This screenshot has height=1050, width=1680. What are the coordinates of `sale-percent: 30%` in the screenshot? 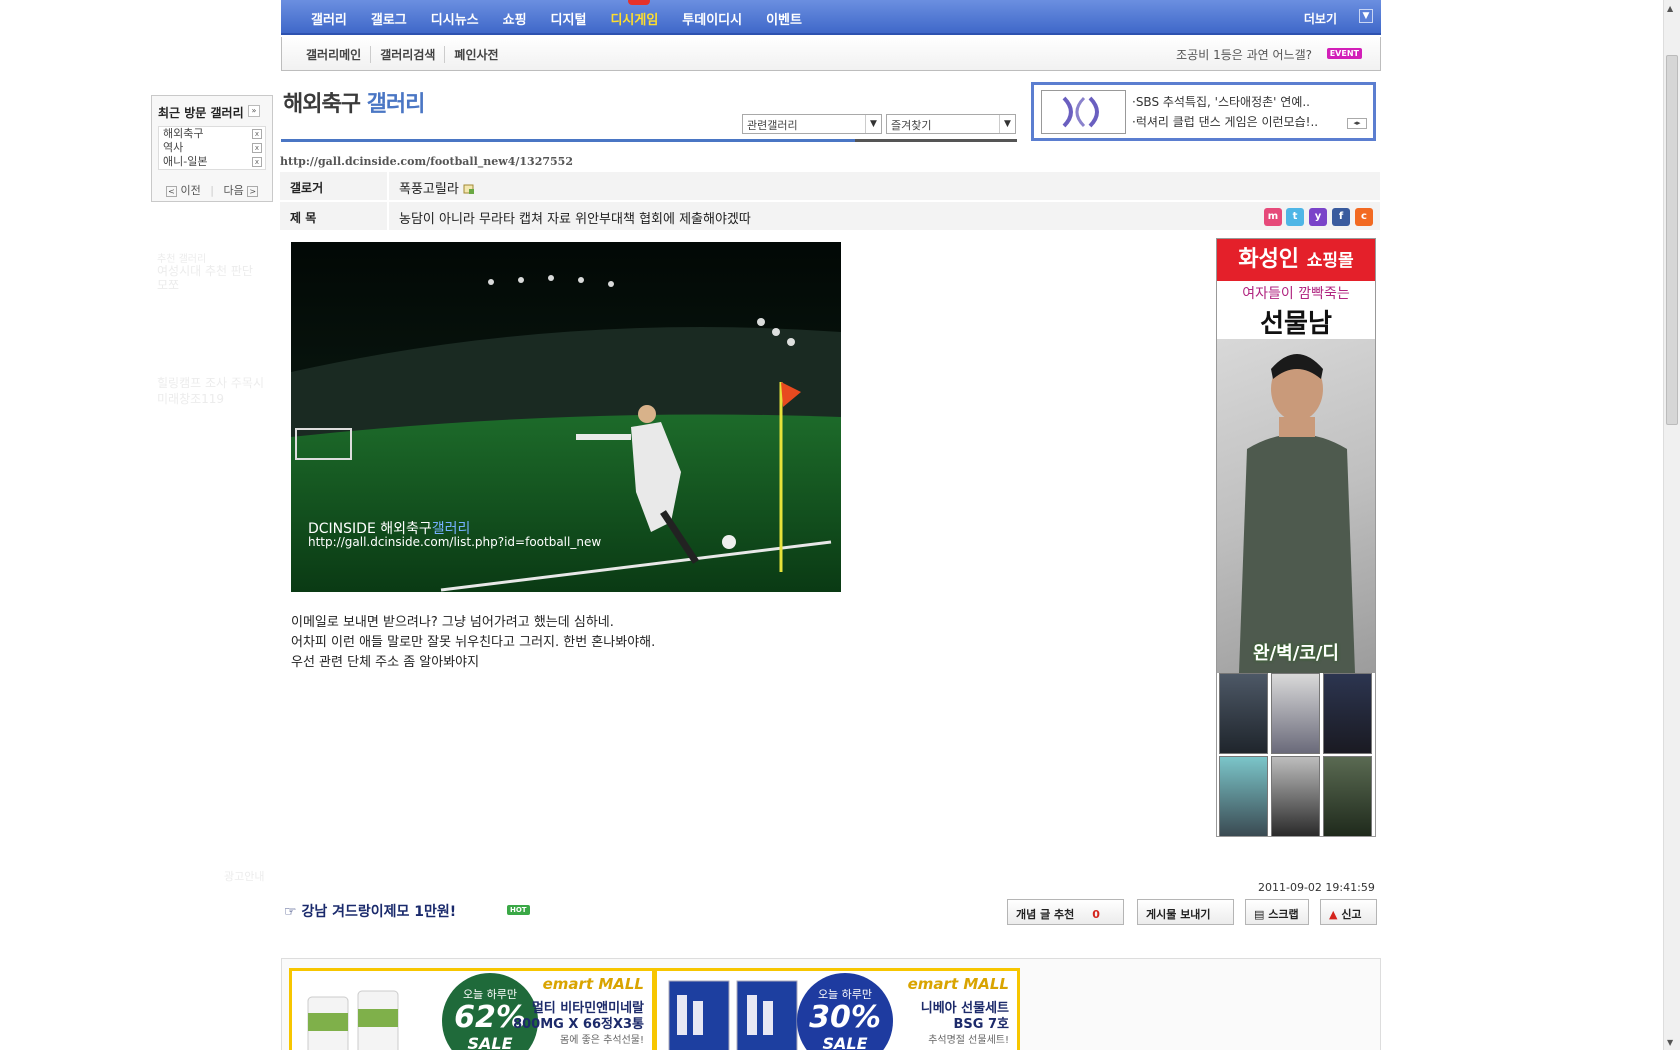 It's located at (845, 1017).